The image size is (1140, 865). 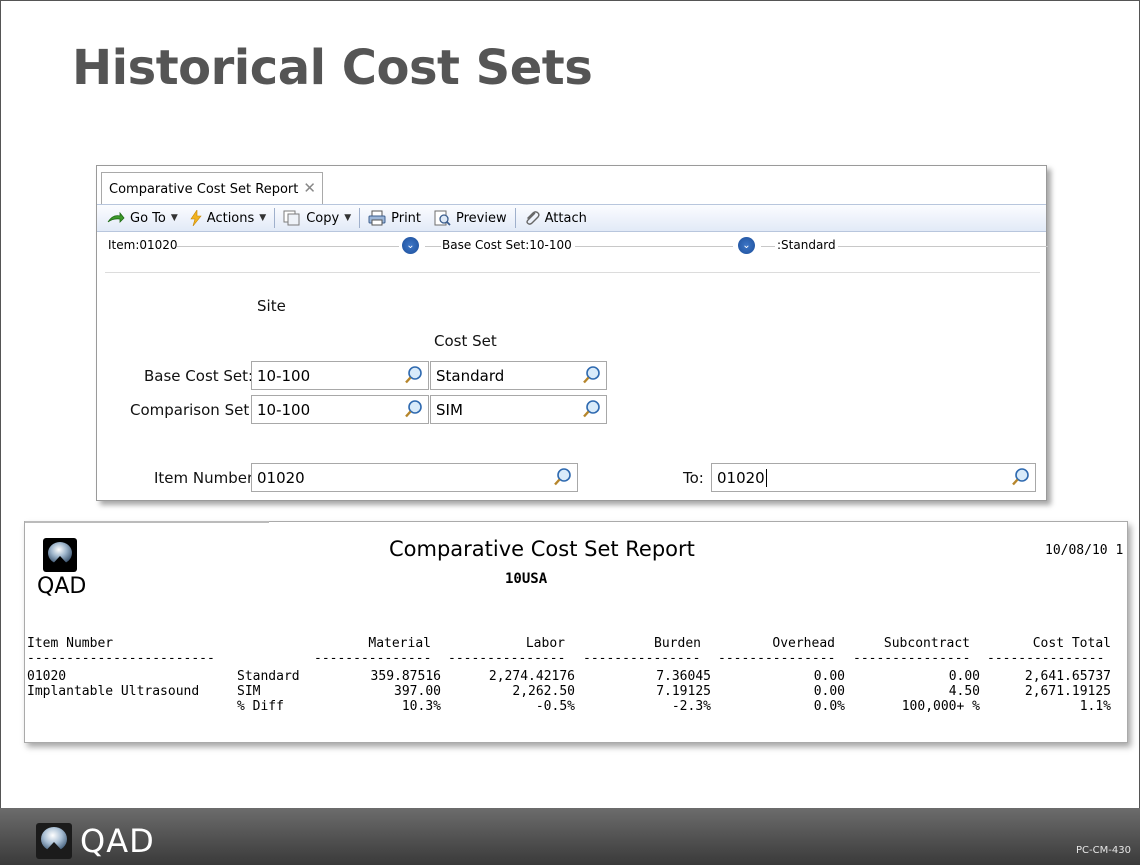 I want to click on col-header-labor: Labor, so click(x=545, y=643).